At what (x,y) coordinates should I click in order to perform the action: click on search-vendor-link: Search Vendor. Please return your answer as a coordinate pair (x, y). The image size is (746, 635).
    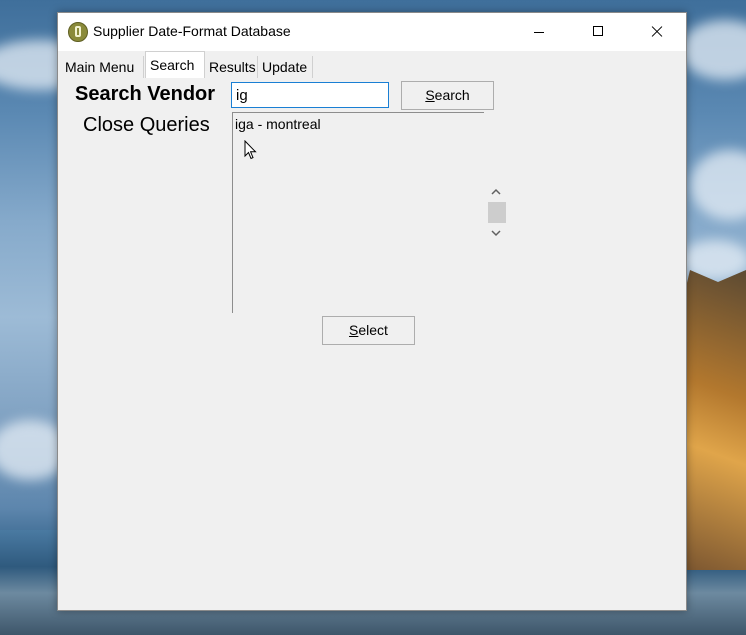
    Looking at the image, I should click on (145, 94).